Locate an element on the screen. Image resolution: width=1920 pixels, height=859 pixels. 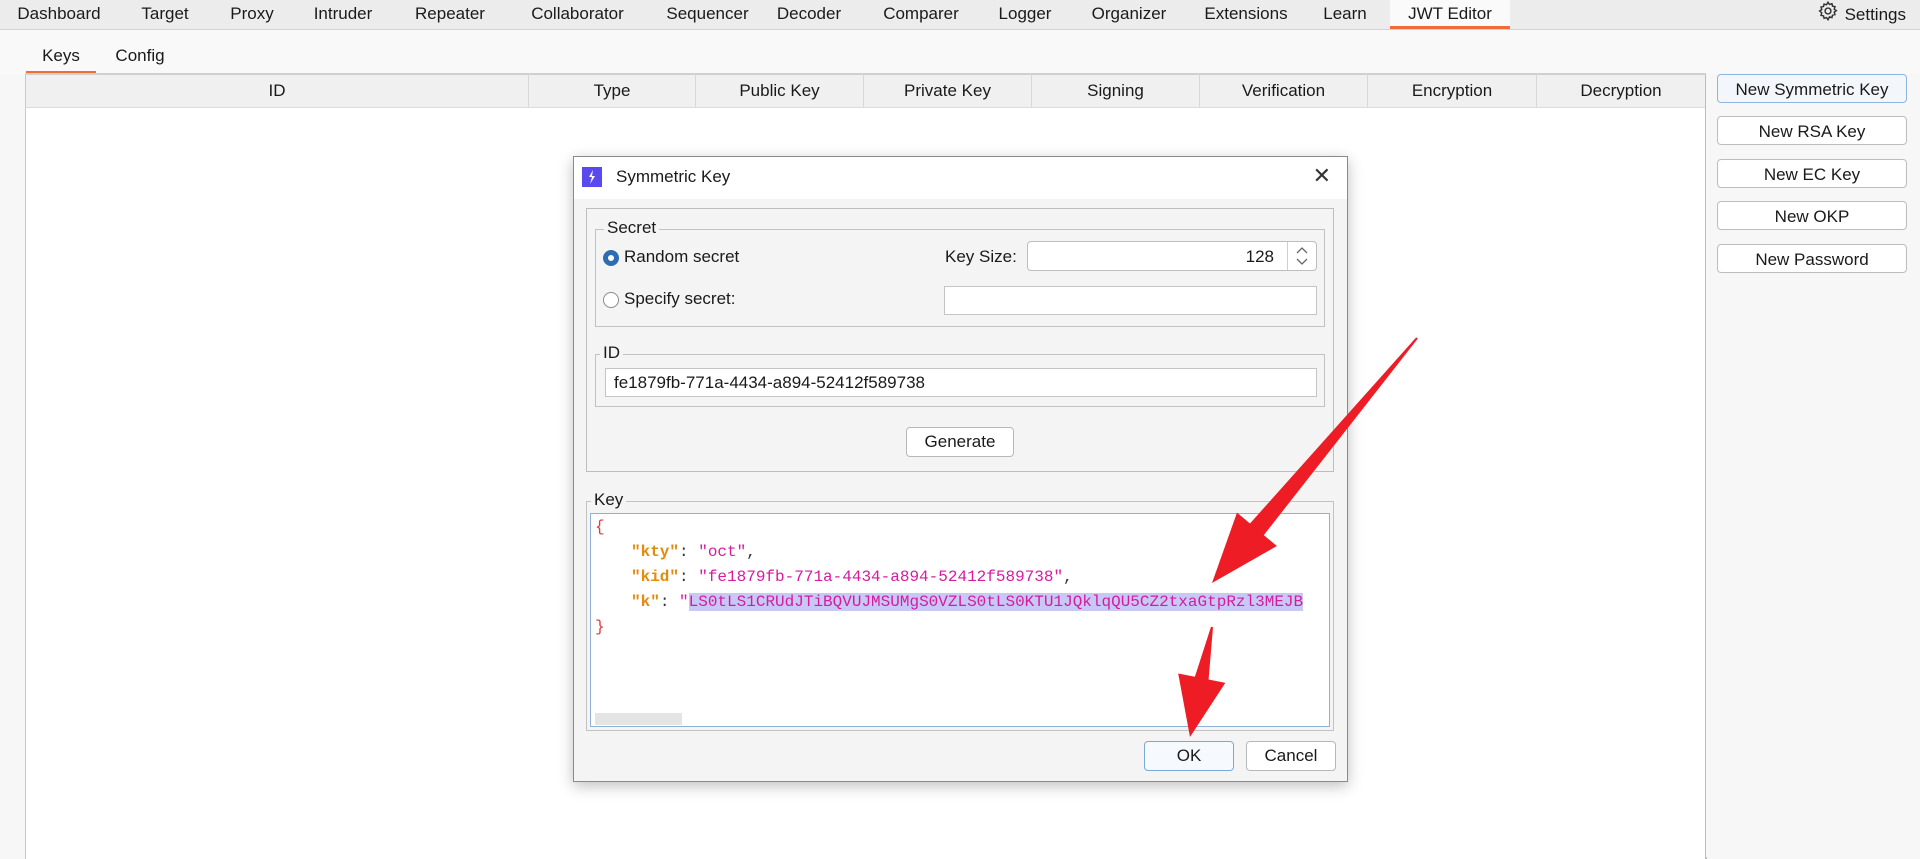
key-size-value: 128 is located at coordinates (1260, 257).